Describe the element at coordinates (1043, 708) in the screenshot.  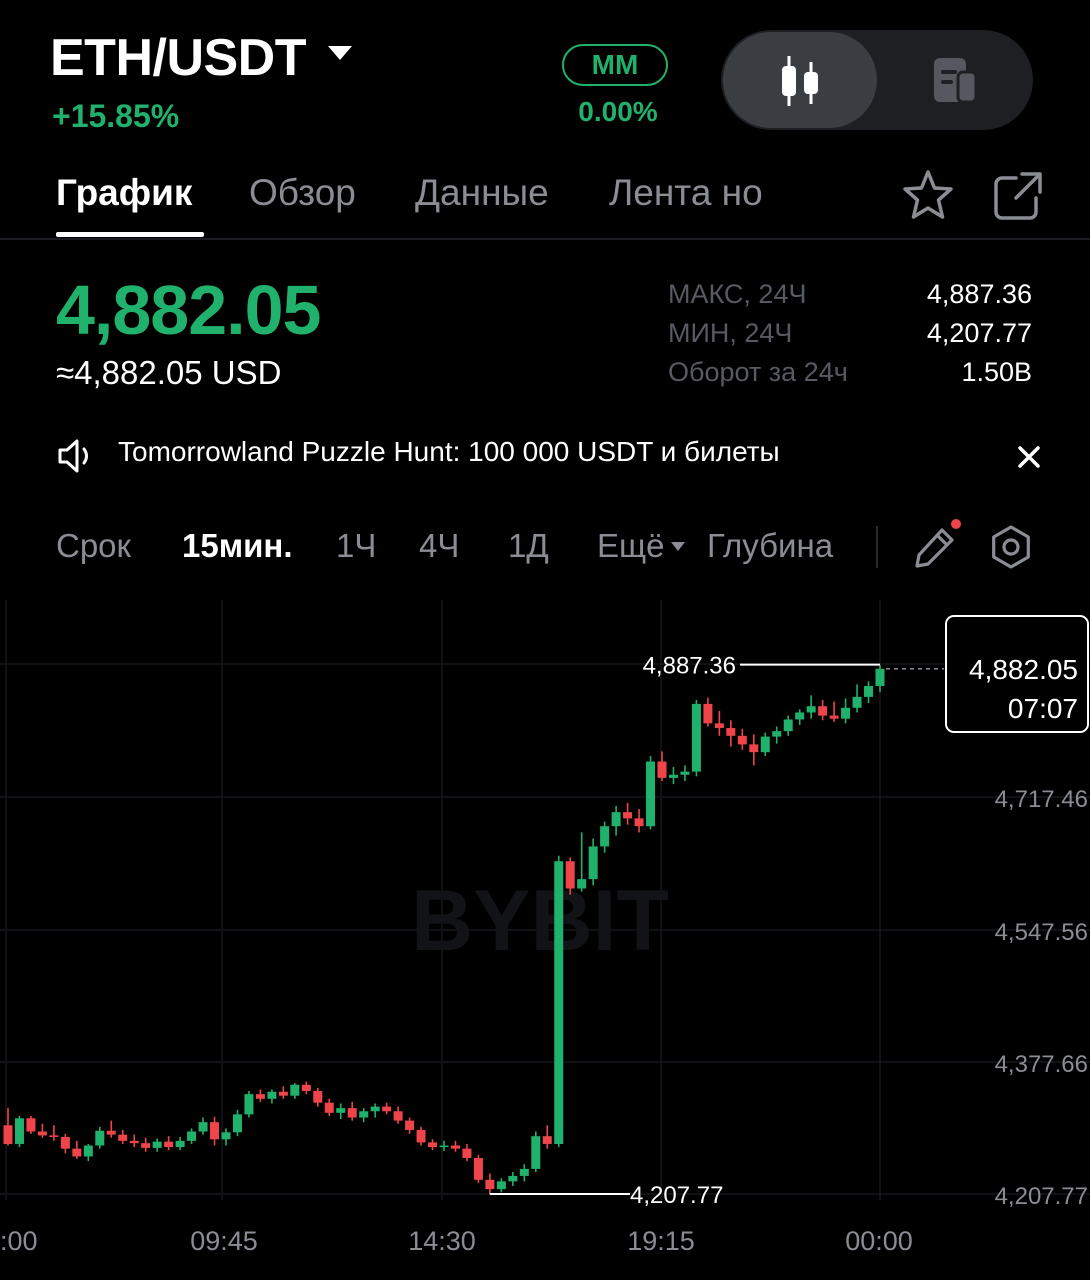
I see `countdown-value: 07:07` at that location.